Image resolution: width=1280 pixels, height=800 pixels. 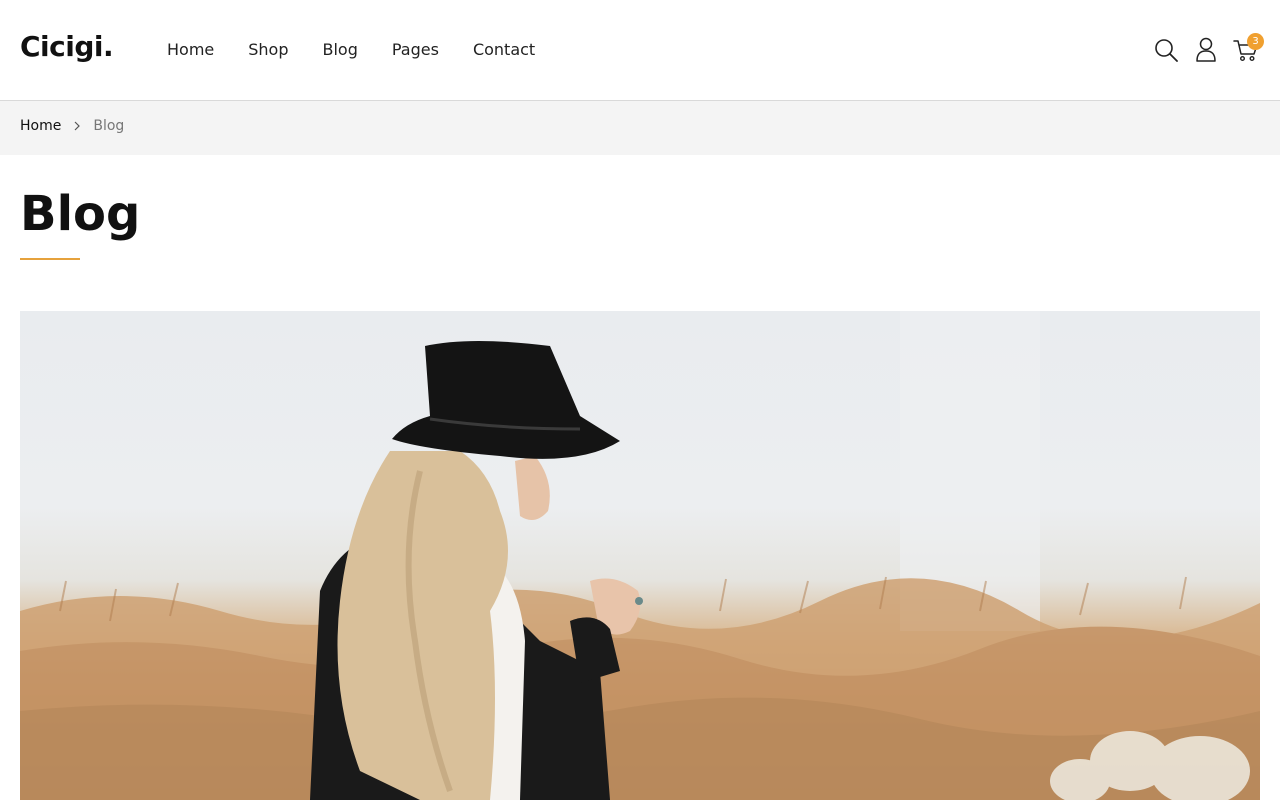 I want to click on title-underline, so click(x=50, y=259).